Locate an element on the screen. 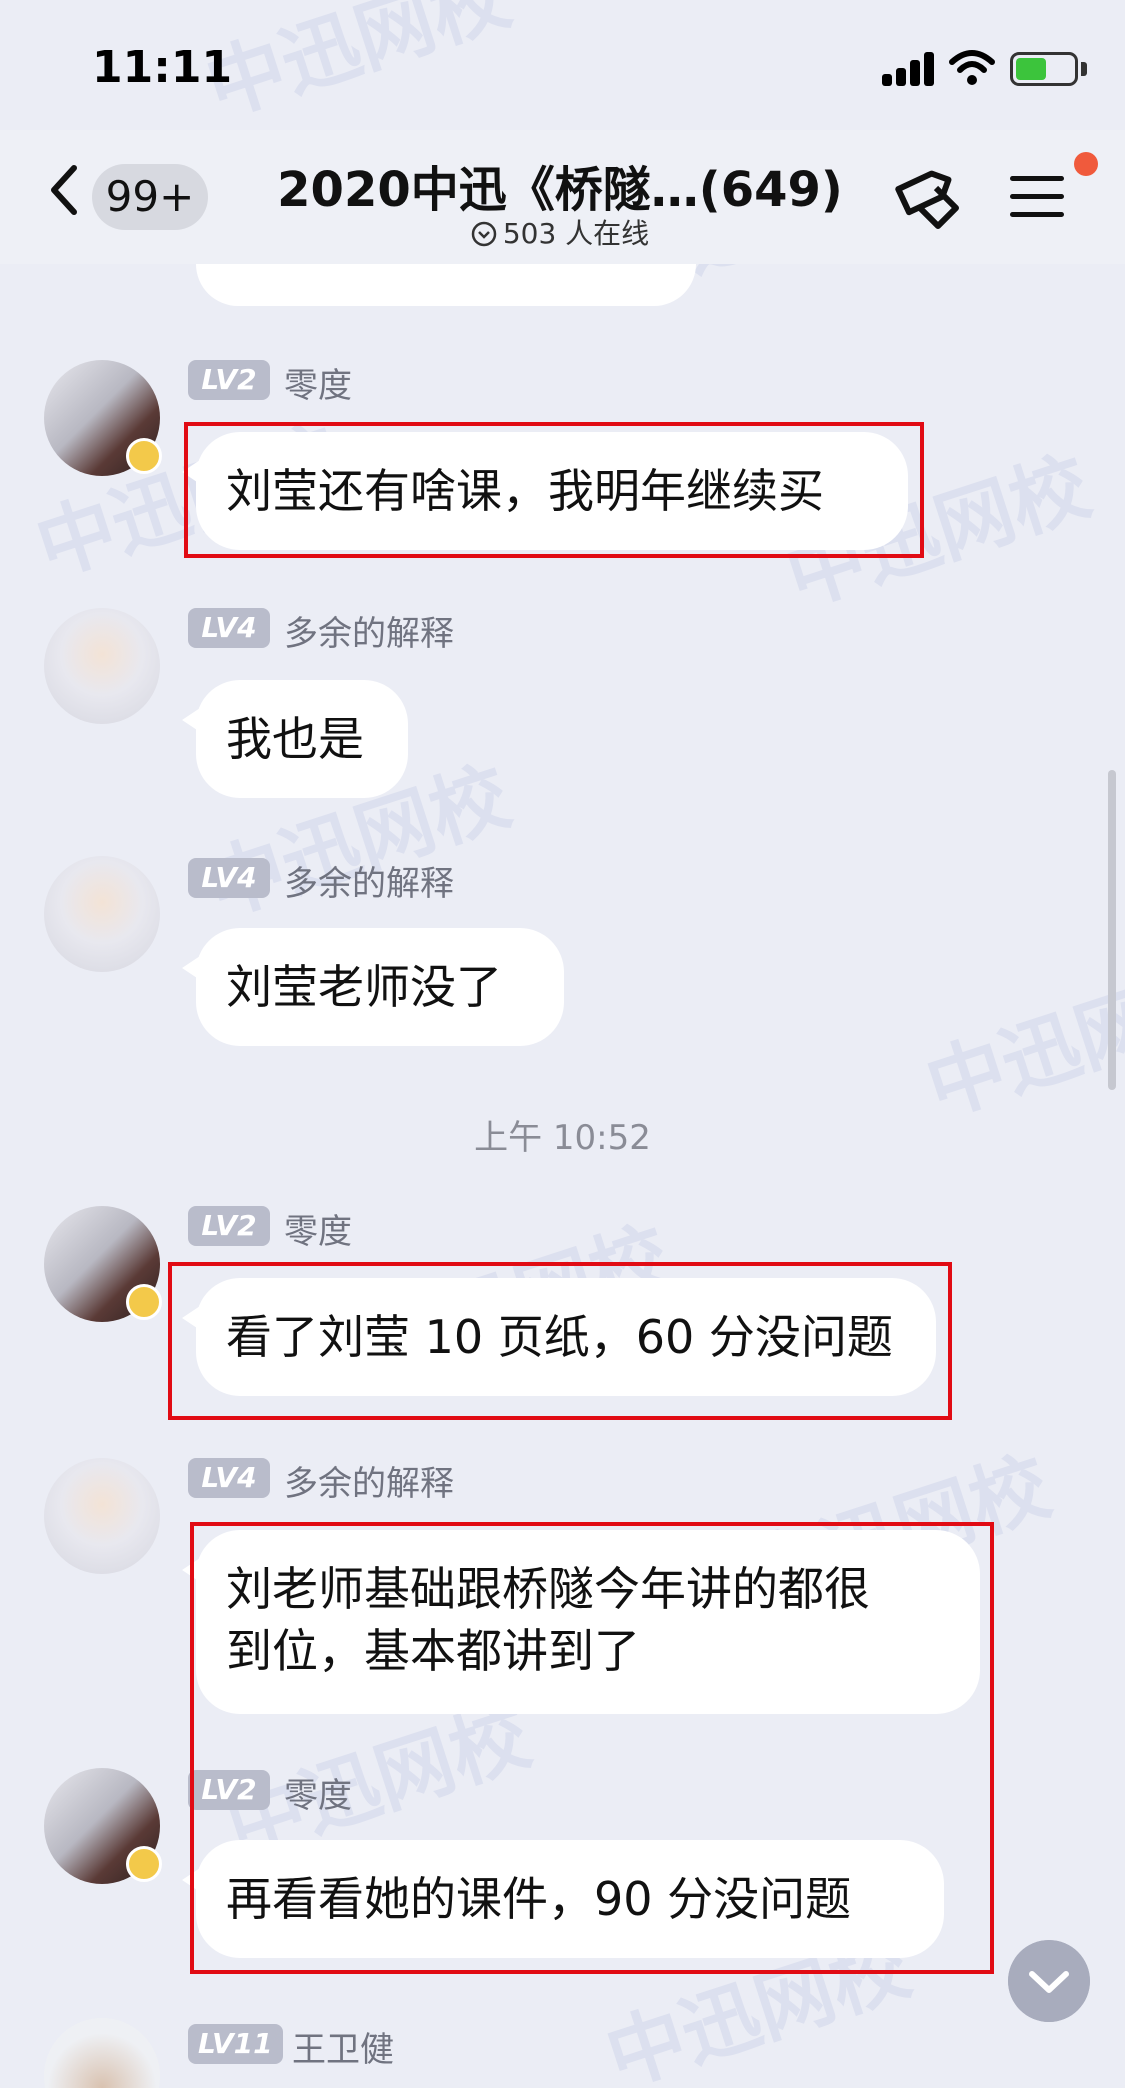  watermark: 中迅网校 is located at coordinates (1020, 1042).